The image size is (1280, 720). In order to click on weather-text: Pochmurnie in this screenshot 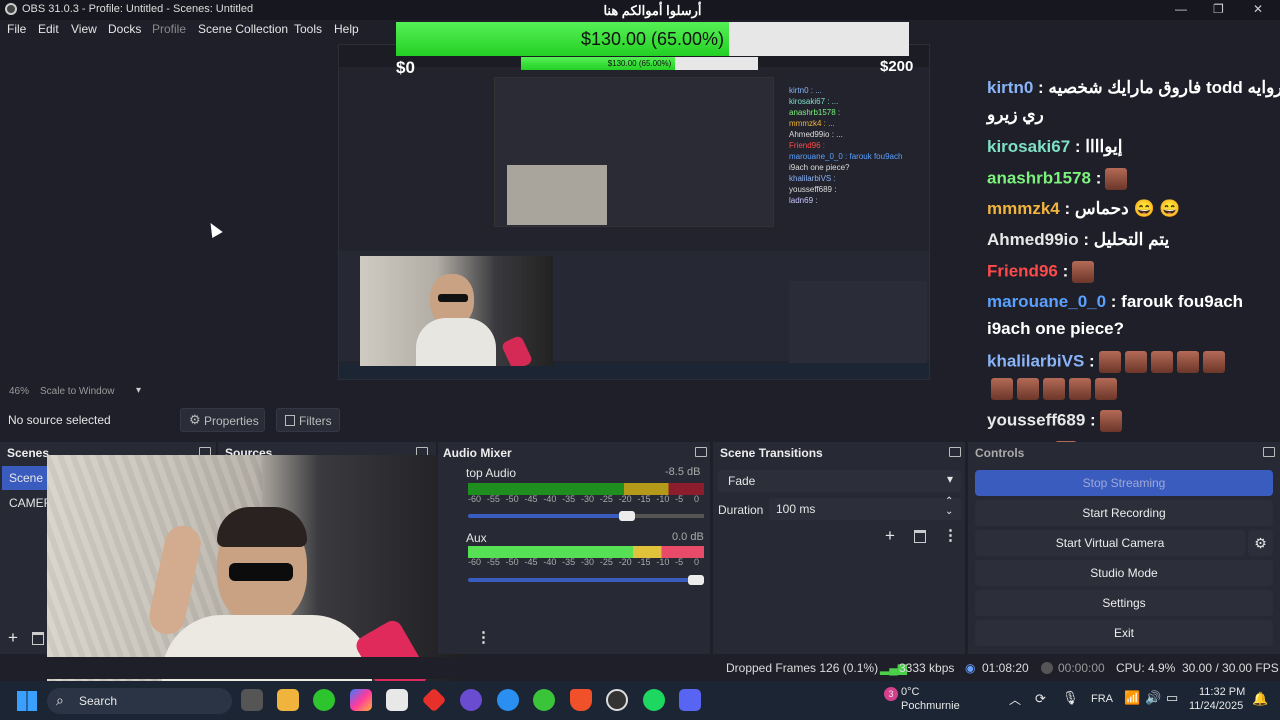, I will do `click(930, 706)`.